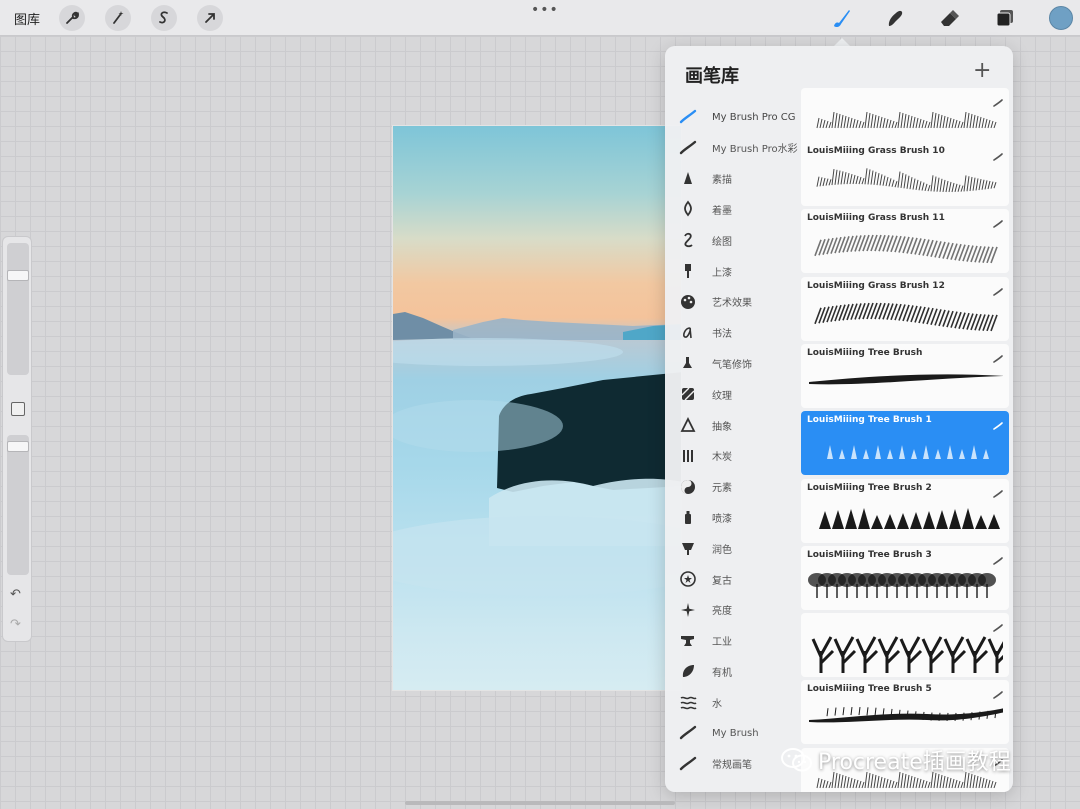  I want to click on brush-category-label: 素描, so click(722, 181).